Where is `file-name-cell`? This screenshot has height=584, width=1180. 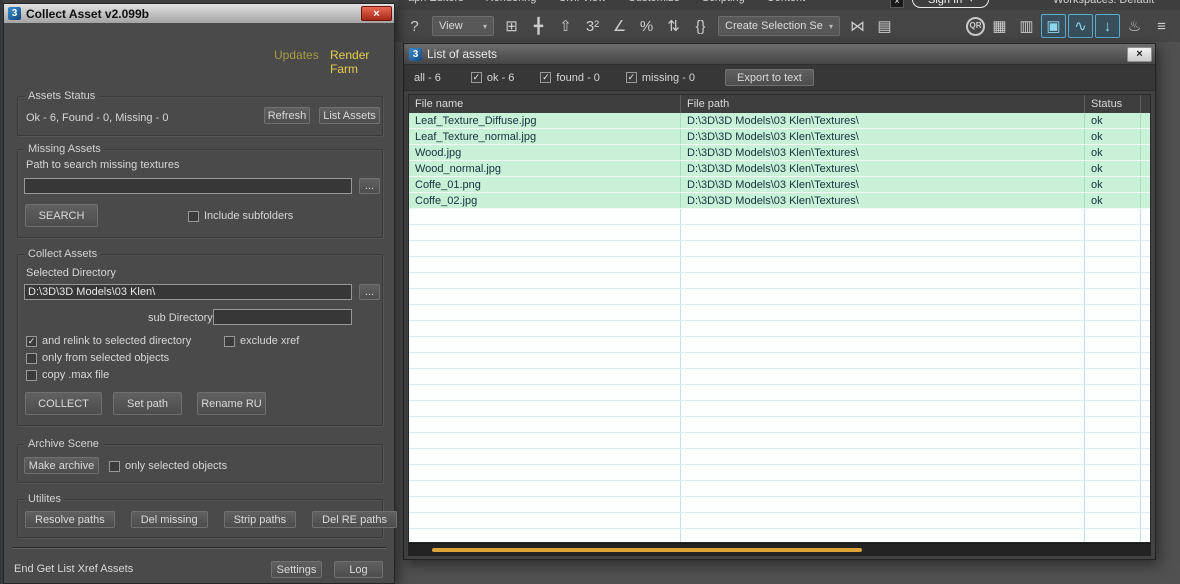
file-name-cell is located at coordinates (545, 472).